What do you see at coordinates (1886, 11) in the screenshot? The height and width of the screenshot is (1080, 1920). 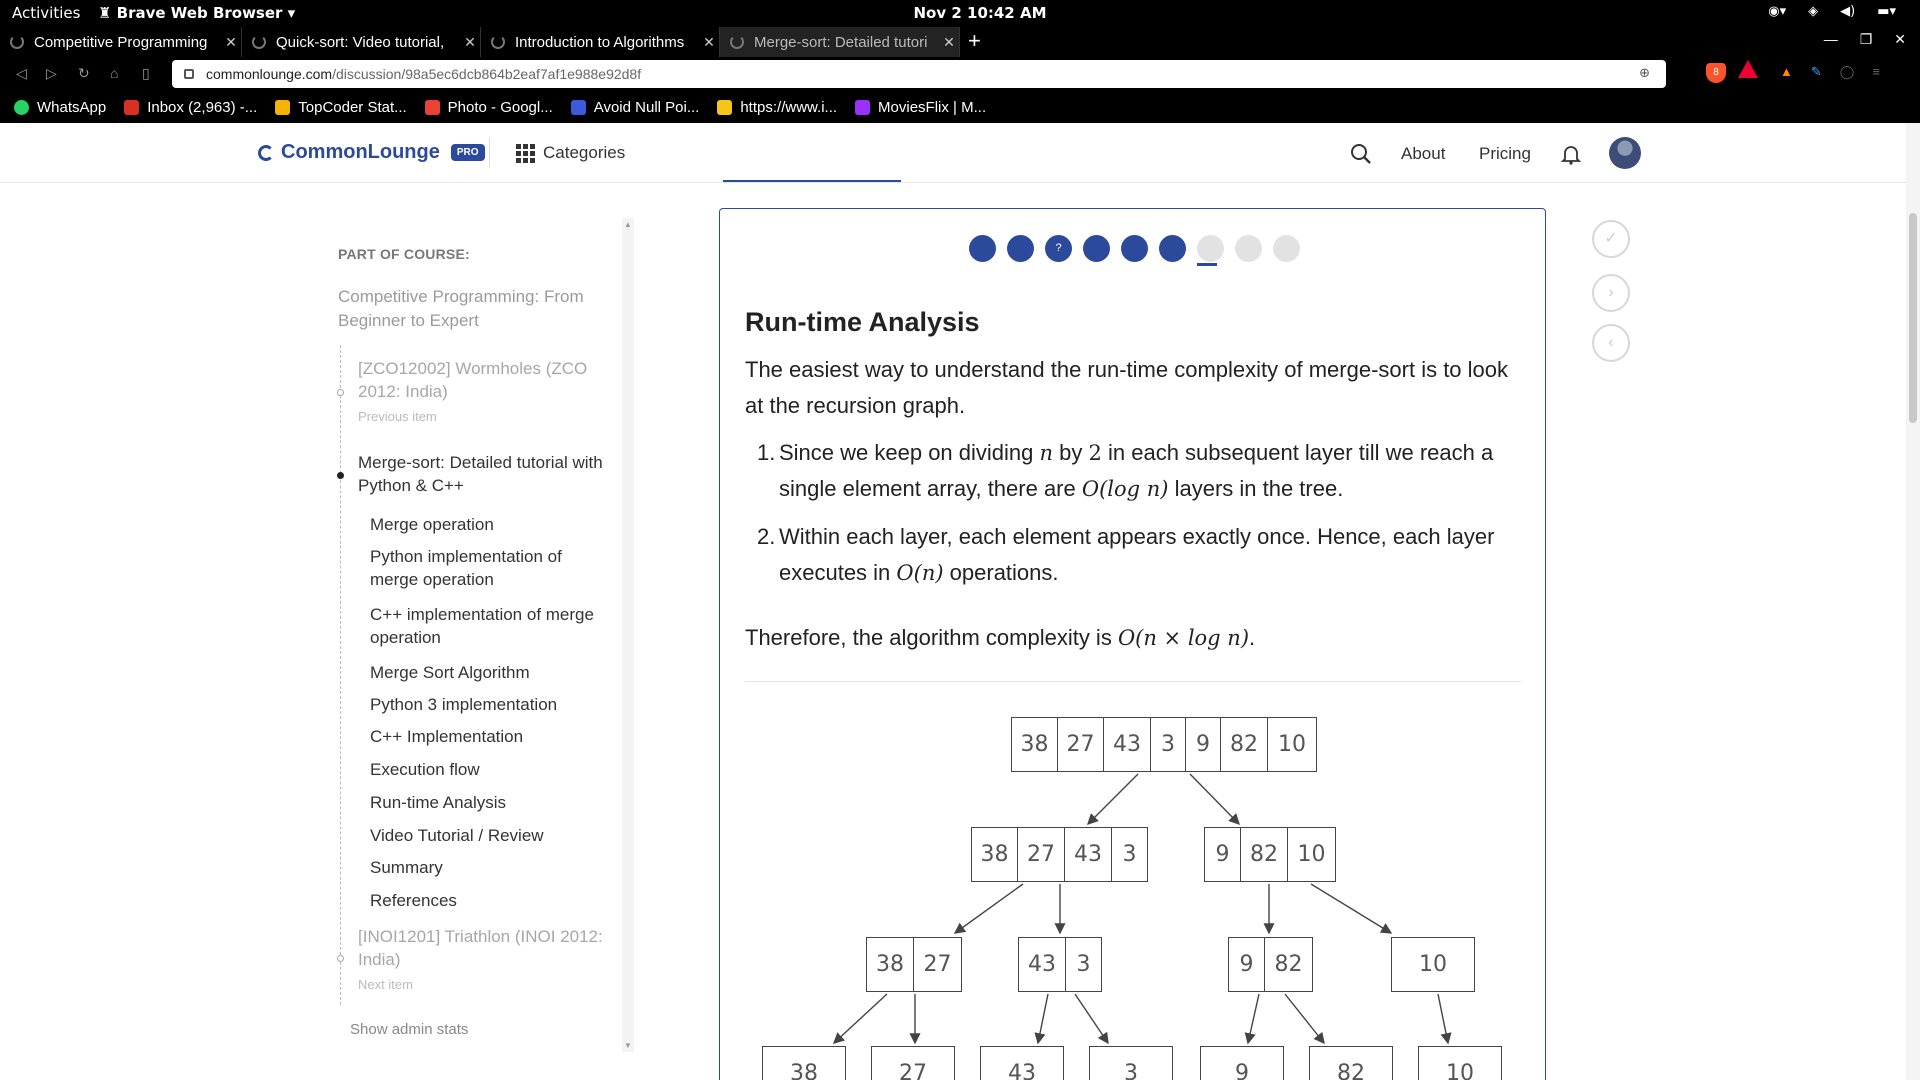 I see `battery-icon: ▬▾` at bounding box center [1886, 11].